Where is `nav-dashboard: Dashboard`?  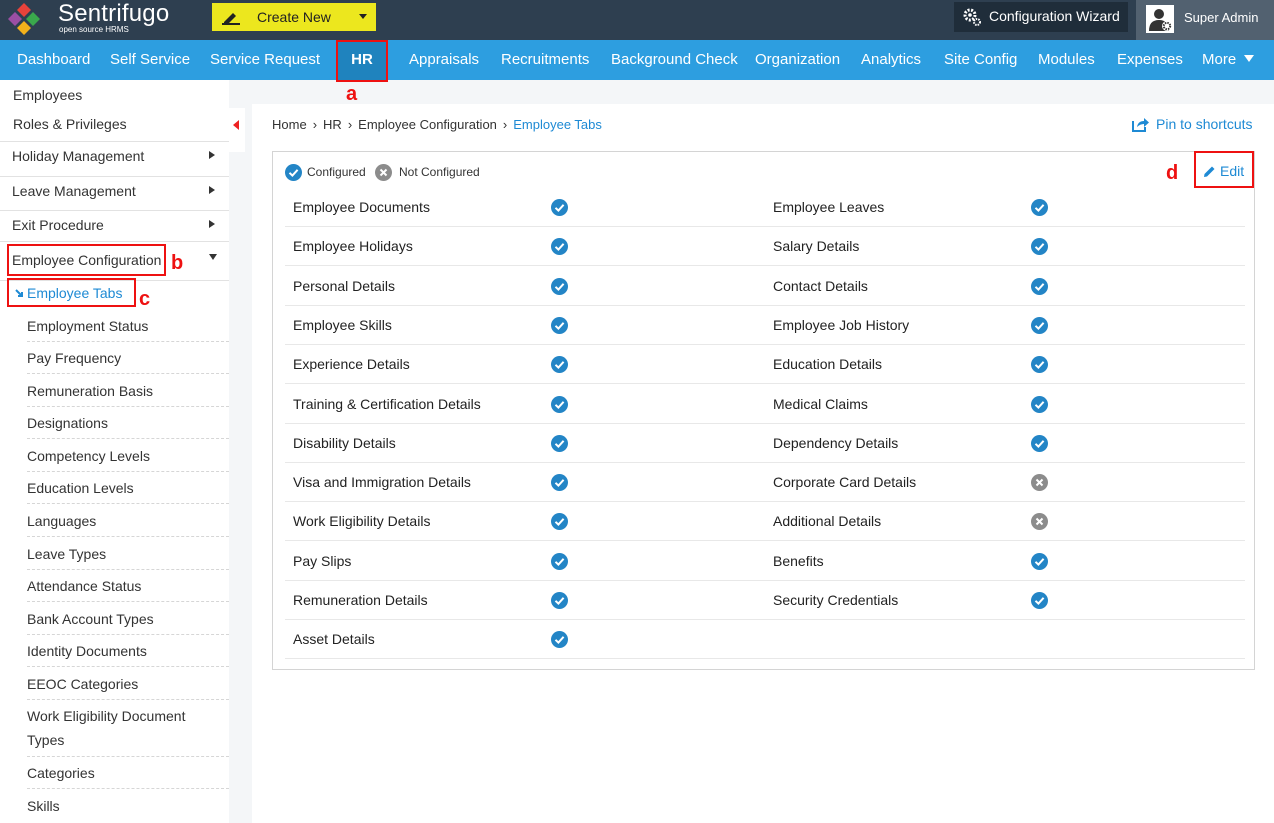
nav-dashboard: Dashboard is located at coordinates (53, 60).